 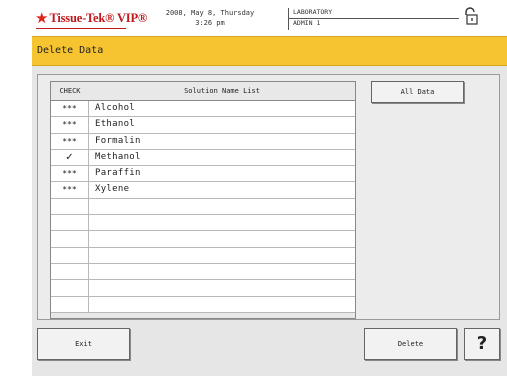 What do you see at coordinates (70, 157) in the screenshot?
I see `check-cell: ✓` at bounding box center [70, 157].